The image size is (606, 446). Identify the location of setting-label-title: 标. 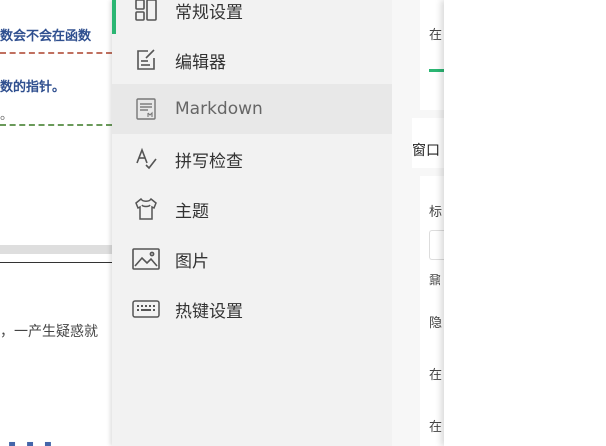
(436, 212).